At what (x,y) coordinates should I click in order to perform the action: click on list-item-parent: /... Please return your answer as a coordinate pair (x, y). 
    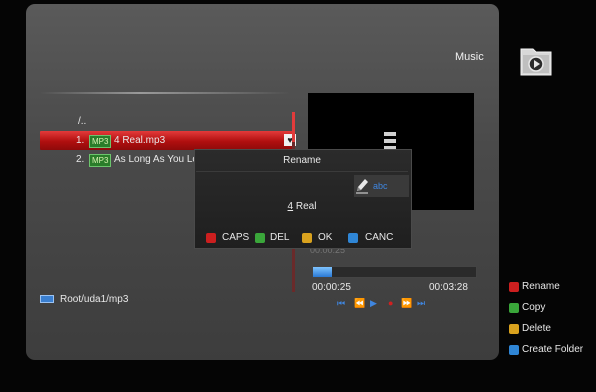
    Looking at the image, I should click on (167, 121).